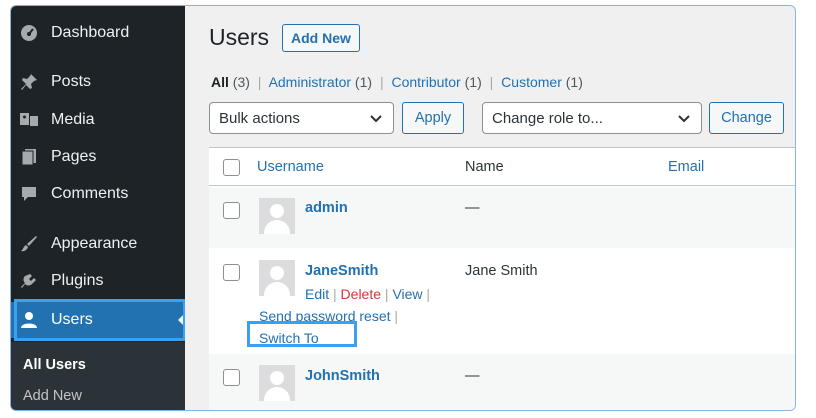  Describe the element at coordinates (310, 82) in the screenshot. I see `filter-administrator: Administrator` at that location.